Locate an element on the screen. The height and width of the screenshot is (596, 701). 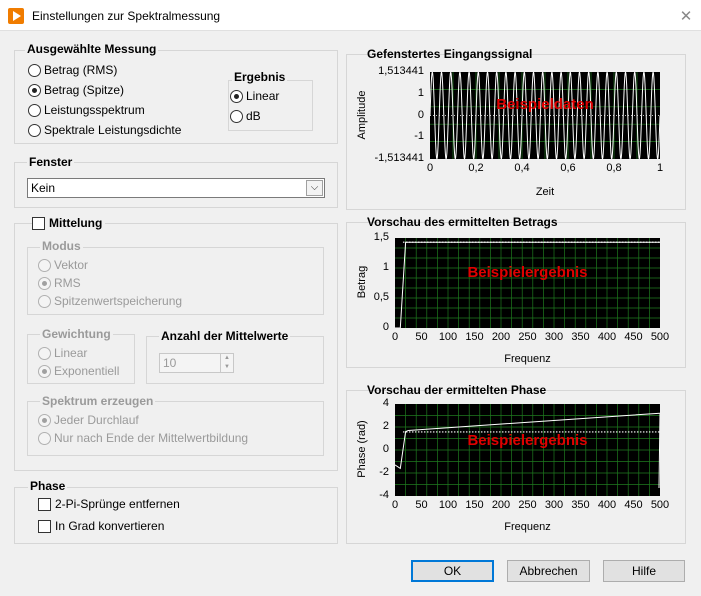
result-group is located at coordinates (270, 105).